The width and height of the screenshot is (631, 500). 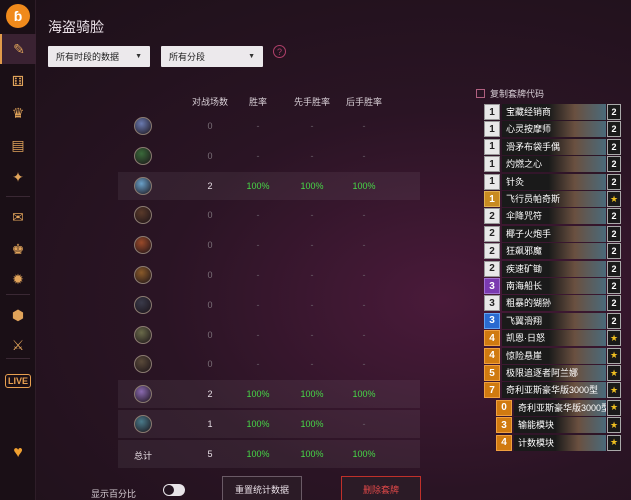 I want to click on crown-icon: ♚, so click(x=18, y=249).